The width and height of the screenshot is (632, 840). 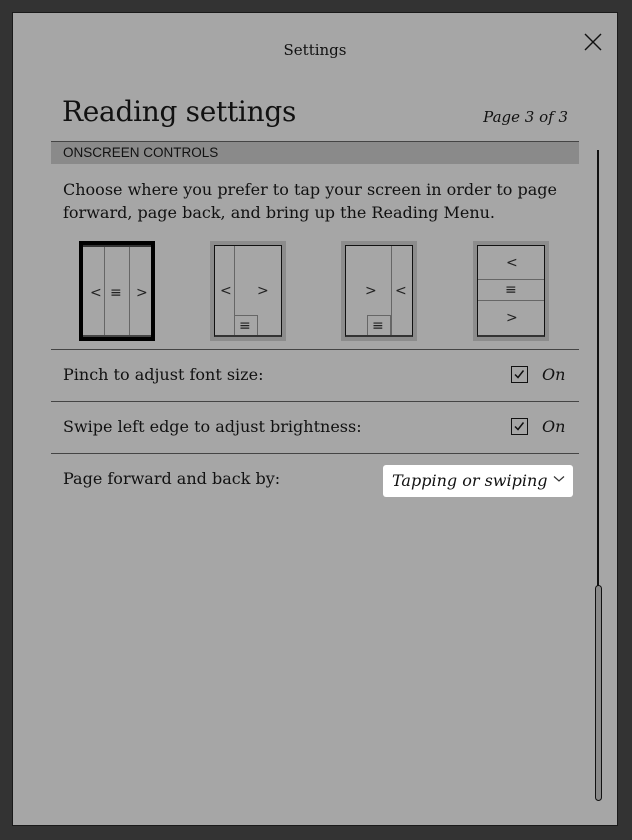 What do you see at coordinates (212, 426) in the screenshot?
I see `setting-label: Swipe left edge to adjust brightness:` at bounding box center [212, 426].